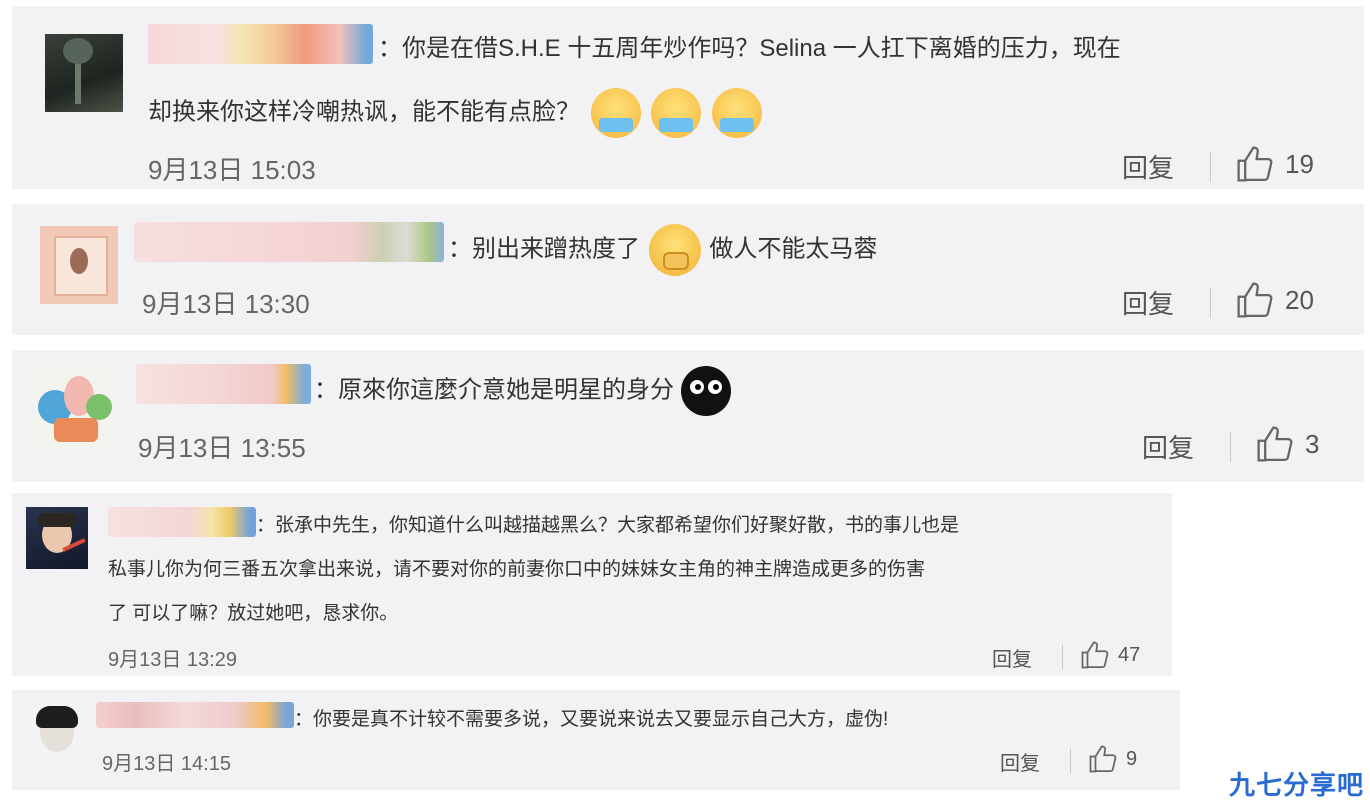  Describe the element at coordinates (232, 170) in the screenshot. I see `comment-time: 9月13日 15:03` at that location.